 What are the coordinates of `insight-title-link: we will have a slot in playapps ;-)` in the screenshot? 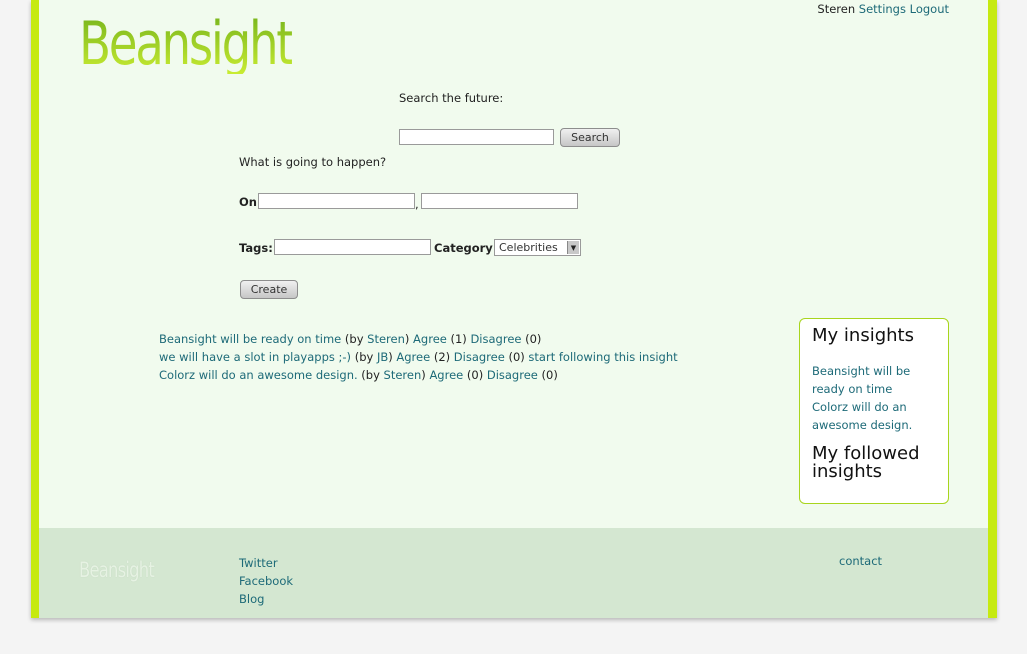 It's located at (255, 357).